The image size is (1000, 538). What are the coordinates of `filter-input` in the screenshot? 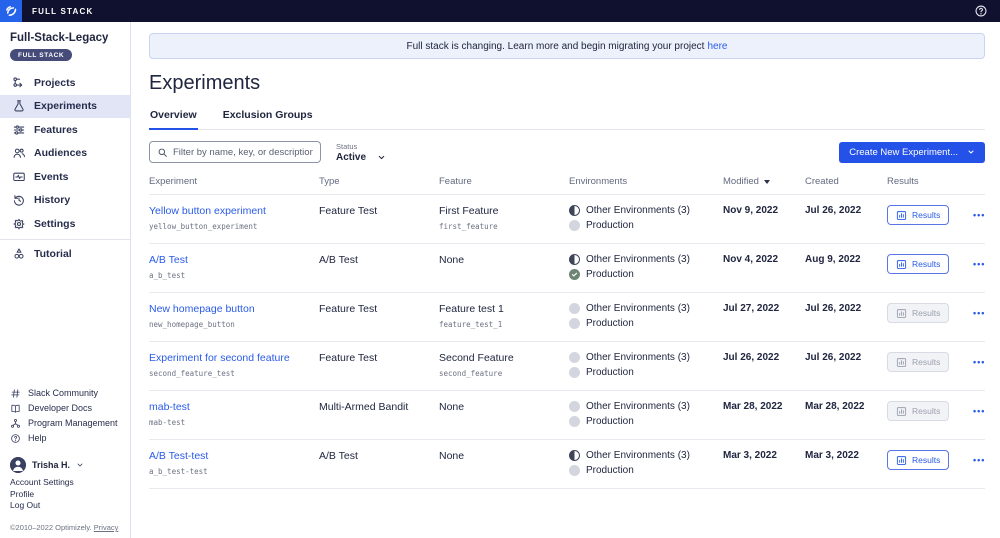 It's located at (243, 152).